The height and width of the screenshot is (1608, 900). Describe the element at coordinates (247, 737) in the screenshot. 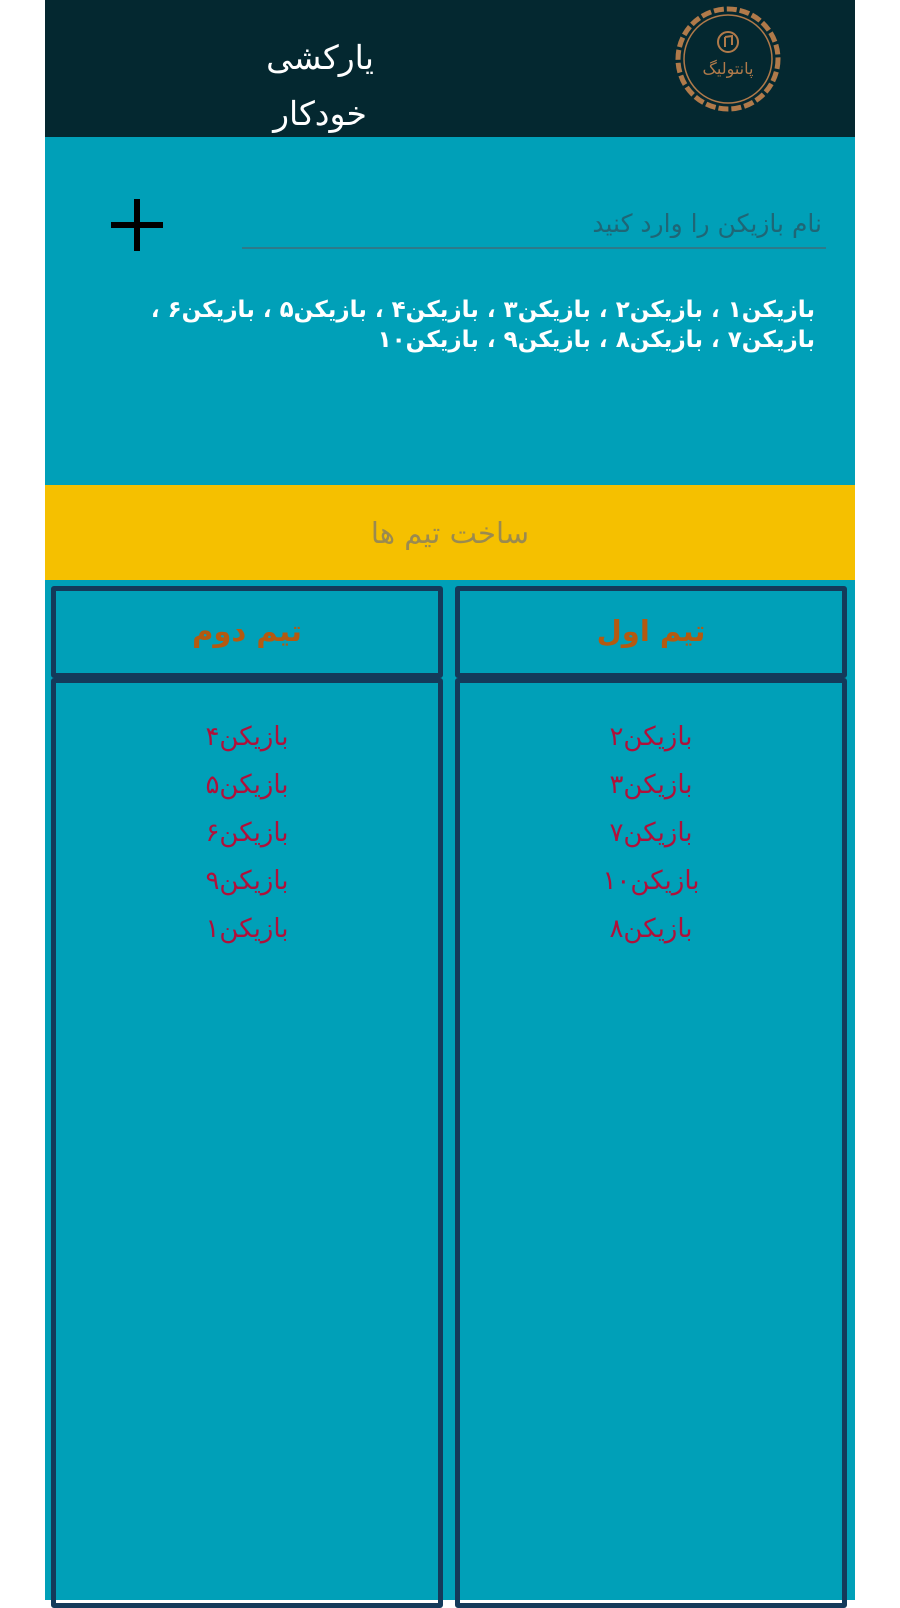

I see `list-item: بازیکن۴` at that location.